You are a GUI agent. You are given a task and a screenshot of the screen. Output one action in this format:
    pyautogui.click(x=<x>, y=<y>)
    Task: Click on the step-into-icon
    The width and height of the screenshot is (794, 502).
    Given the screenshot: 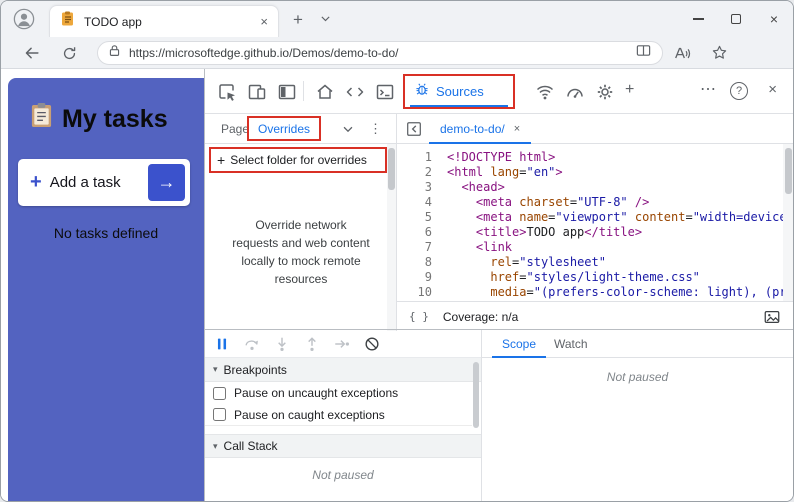 What is the action you would take?
    pyautogui.click(x=282, y=344)
    